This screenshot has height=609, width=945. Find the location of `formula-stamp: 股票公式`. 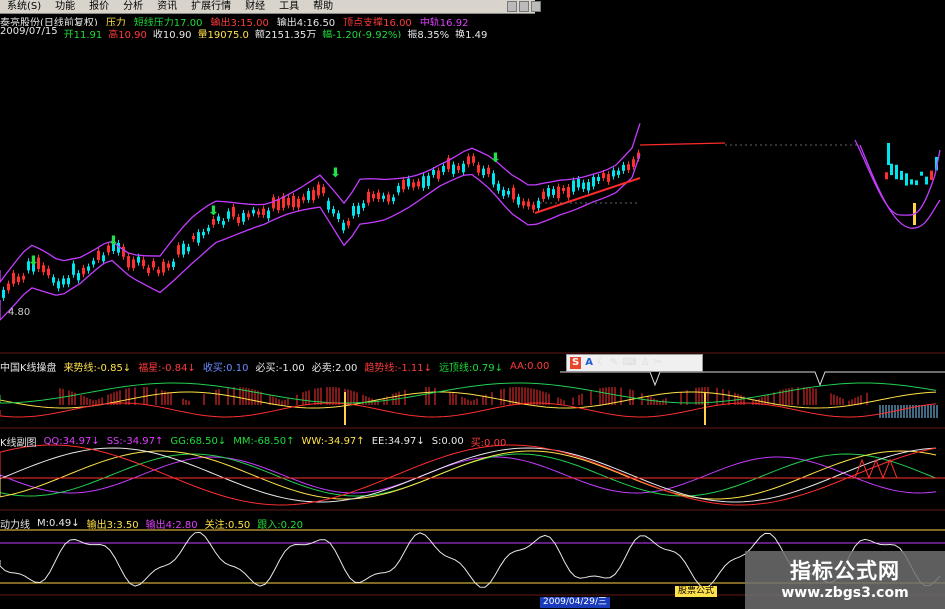

formula-stamp: 股票公式 is located at coordinates (696, 591).